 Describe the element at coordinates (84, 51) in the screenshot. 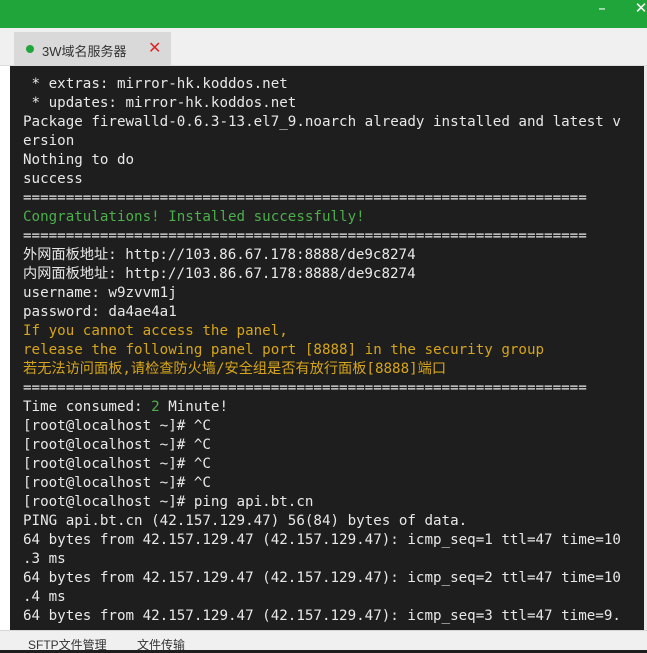

I see `session-tab-label: 3W域名服务器` at that location.